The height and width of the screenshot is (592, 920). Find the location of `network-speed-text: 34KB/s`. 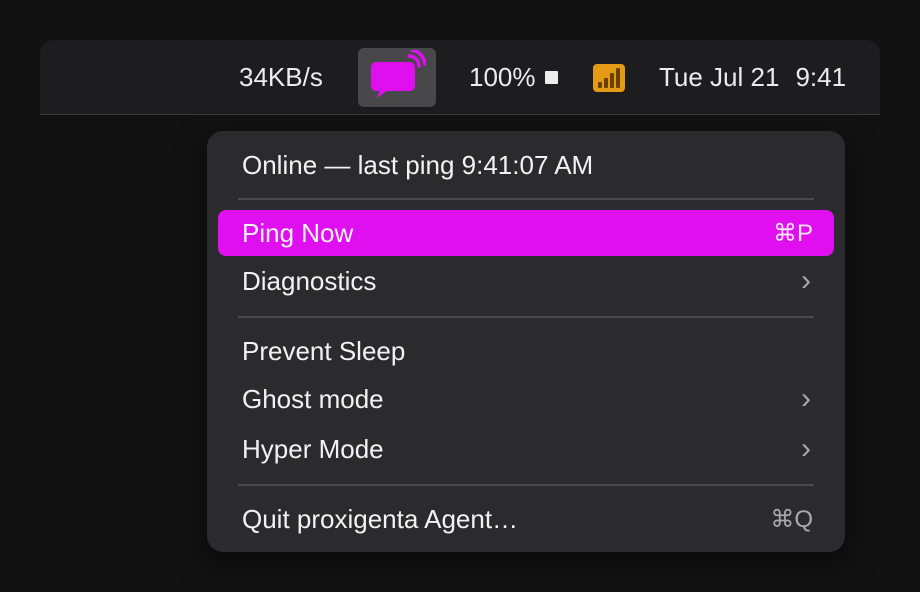

network-speed-text: 34KB/s is located at coordinates (281, 77).